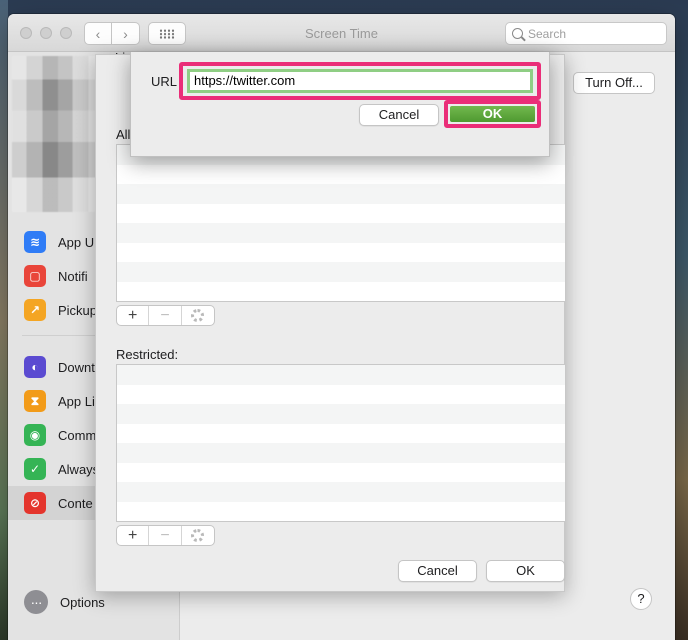  What do you see at coordinates (35, 469) in the screenshot?
I see `always-allowed-icon: ✓` at bounding box center [35, 469].